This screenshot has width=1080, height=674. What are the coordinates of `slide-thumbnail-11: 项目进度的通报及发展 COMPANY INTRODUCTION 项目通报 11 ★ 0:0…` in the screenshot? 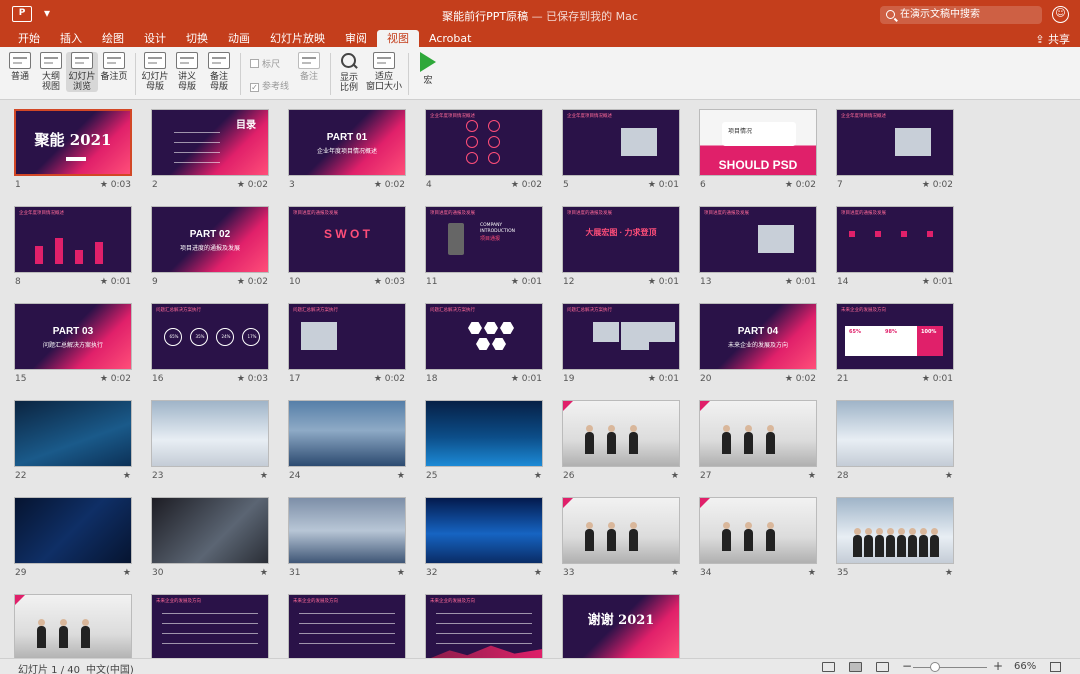 It's located at (484, 246).